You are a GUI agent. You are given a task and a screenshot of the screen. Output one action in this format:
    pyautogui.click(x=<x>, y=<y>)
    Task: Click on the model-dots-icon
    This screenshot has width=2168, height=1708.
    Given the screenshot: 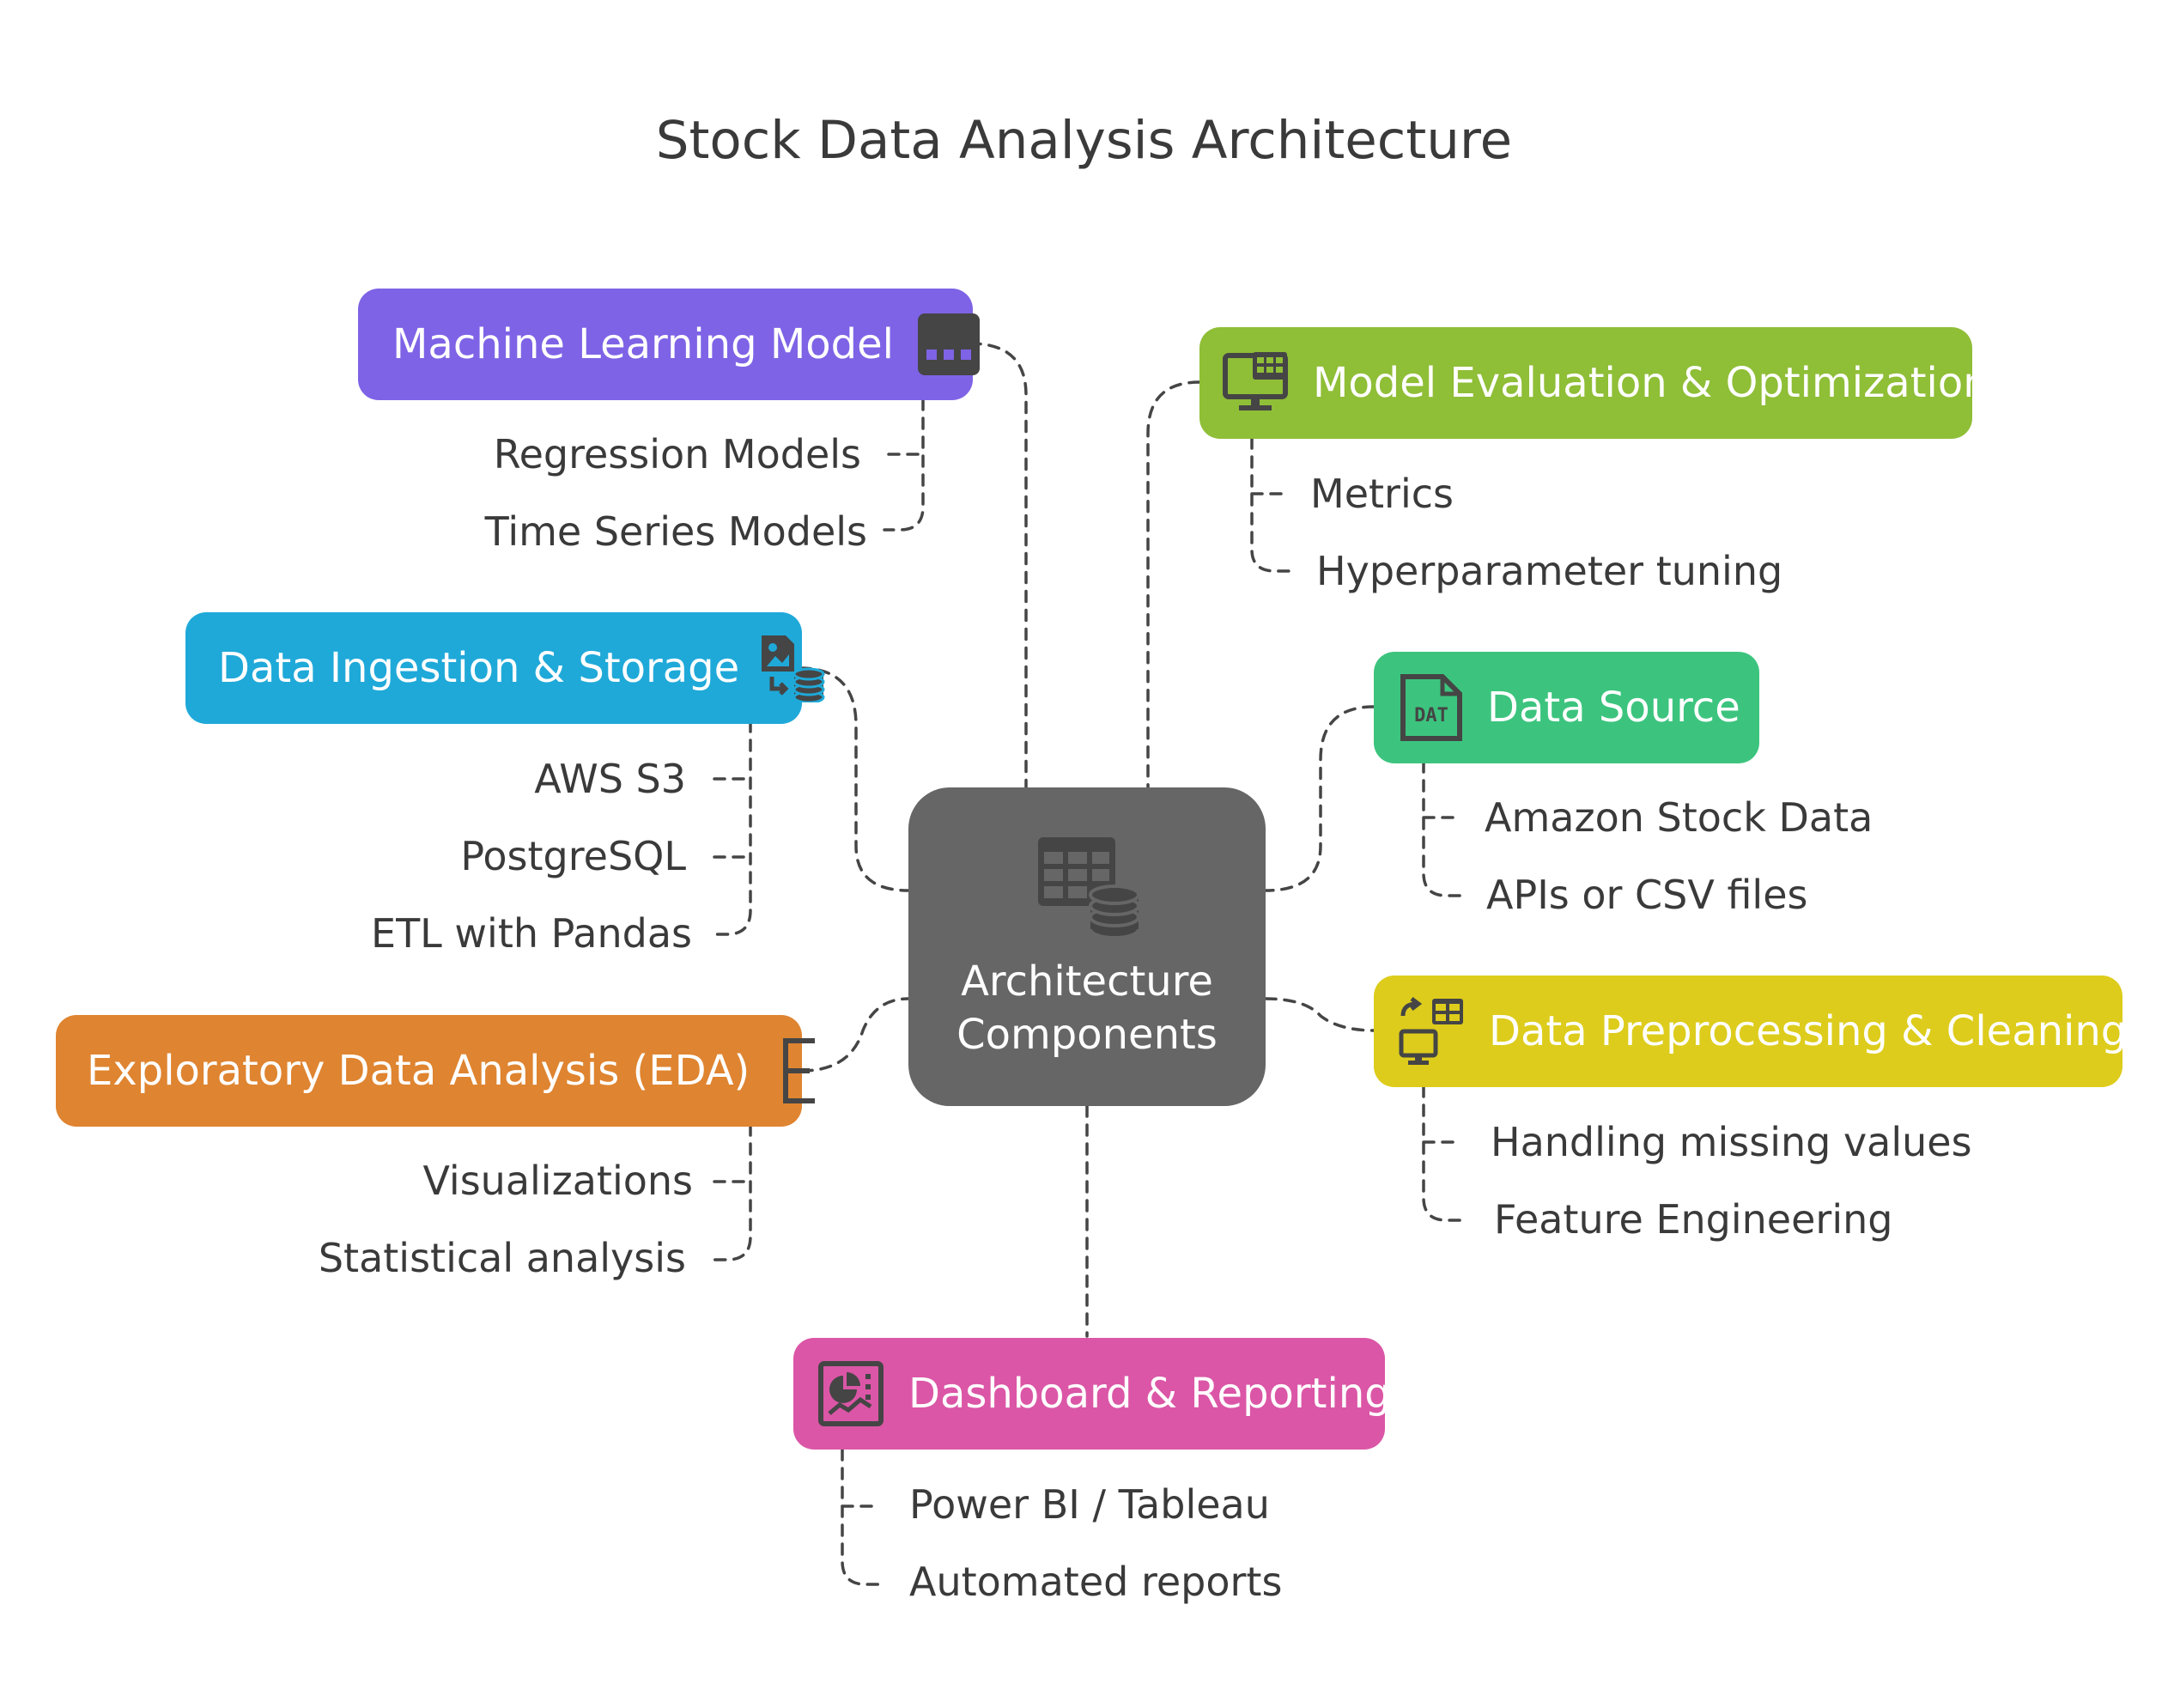 What is the action you would take?
    pyautogui.click(x=948, y=344)
    